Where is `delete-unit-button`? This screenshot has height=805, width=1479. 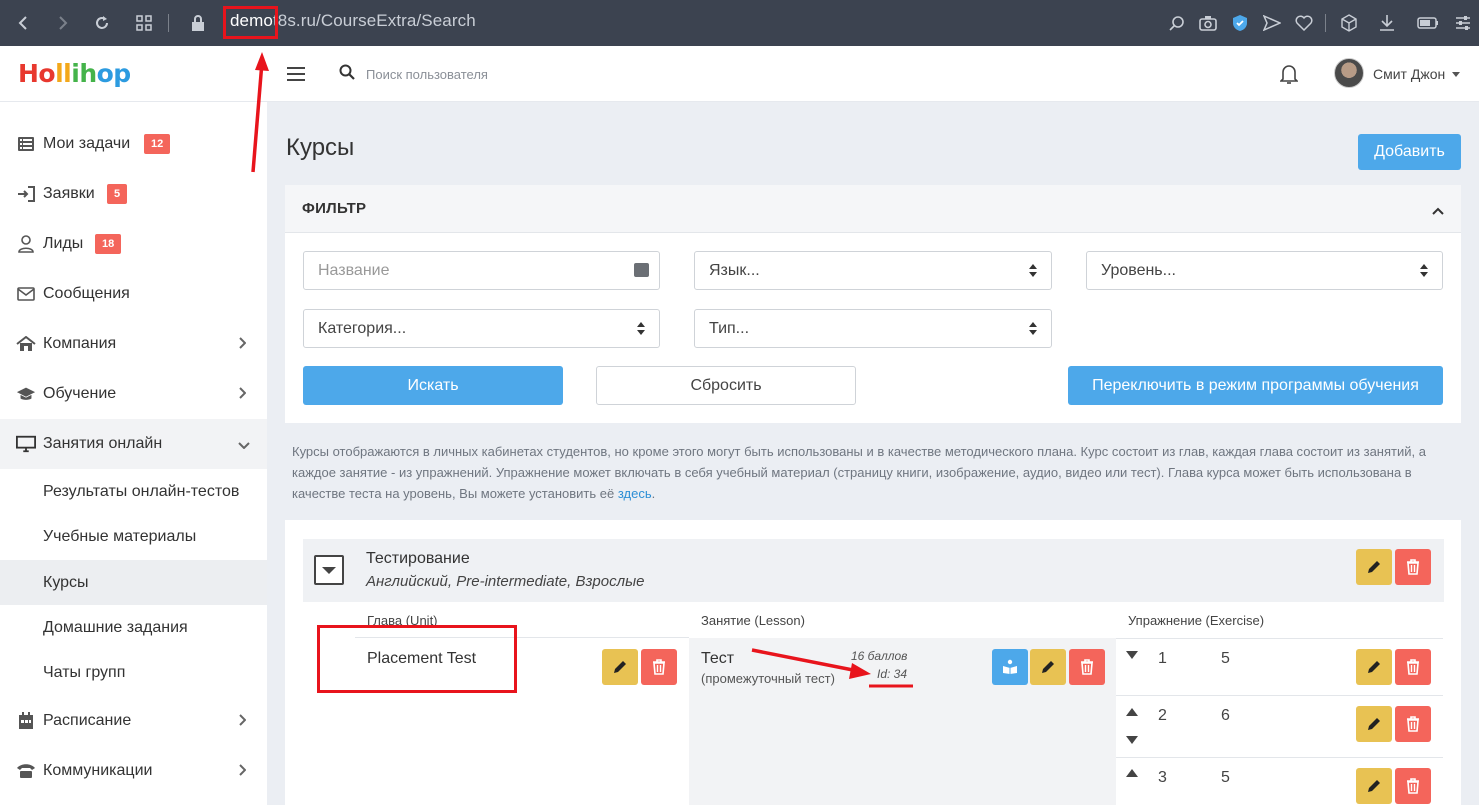
delete-unit-button is located at coordinates (659, 667).